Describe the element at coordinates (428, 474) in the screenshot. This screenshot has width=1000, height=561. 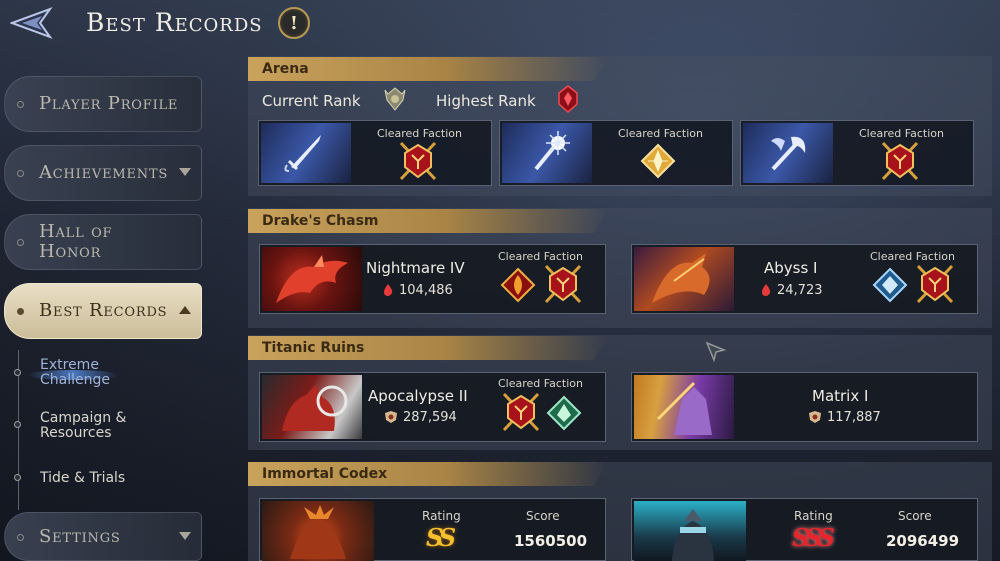
I see `section-header-immortal-codex: Immortal Codex` at that location.